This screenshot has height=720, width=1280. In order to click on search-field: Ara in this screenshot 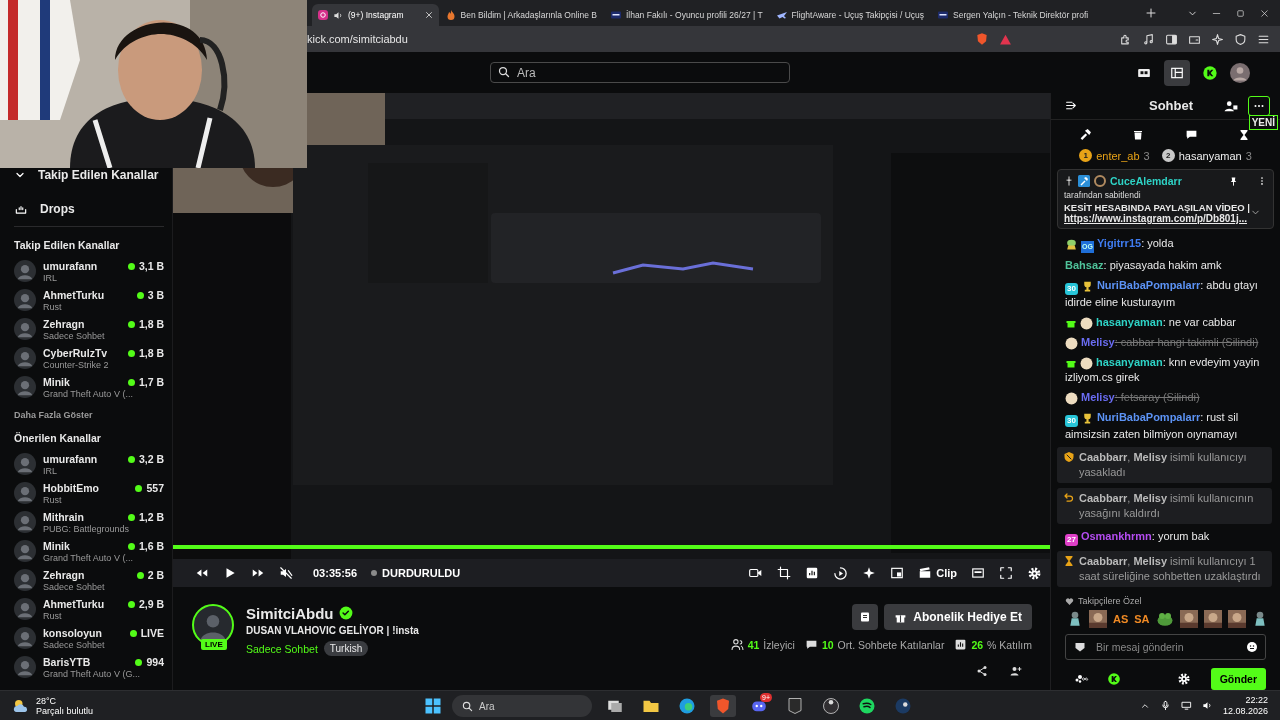, I will do `click(640, 72)`.